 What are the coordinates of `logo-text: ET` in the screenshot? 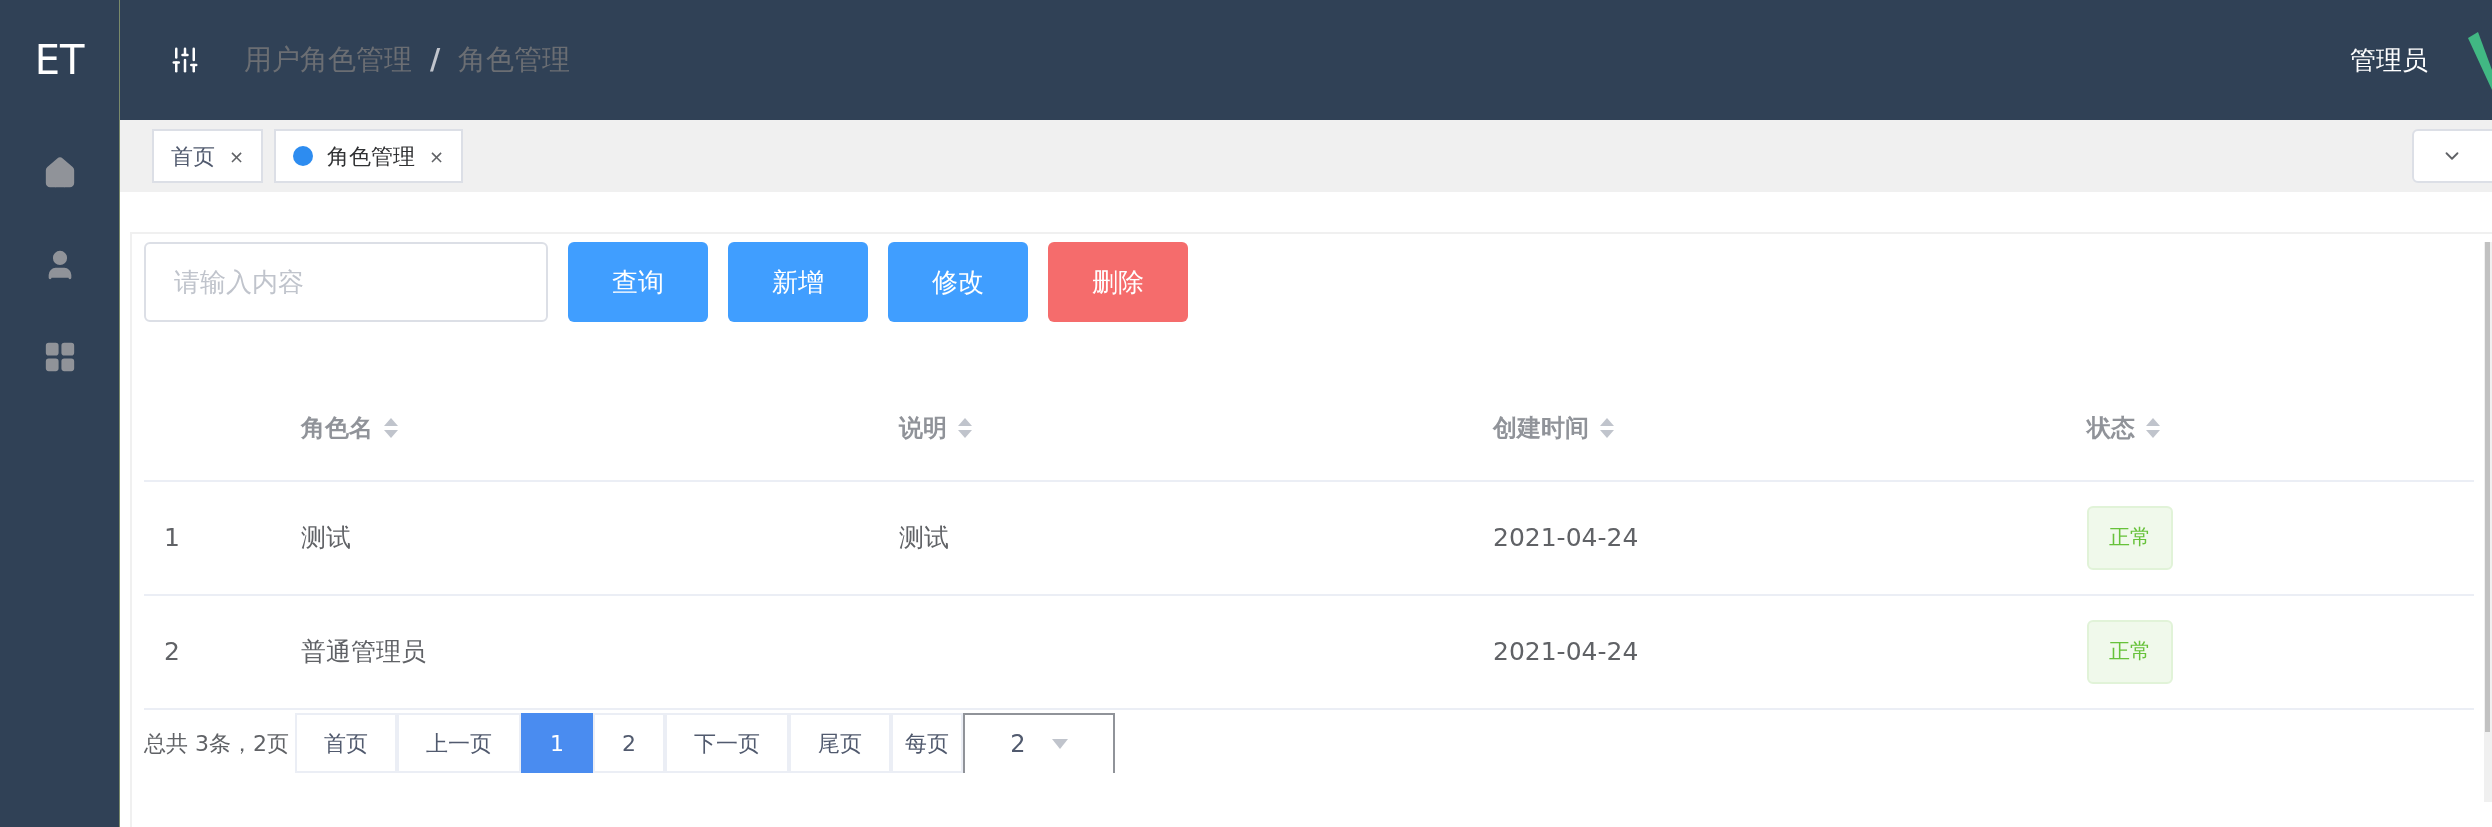 It's located at (59, 60).